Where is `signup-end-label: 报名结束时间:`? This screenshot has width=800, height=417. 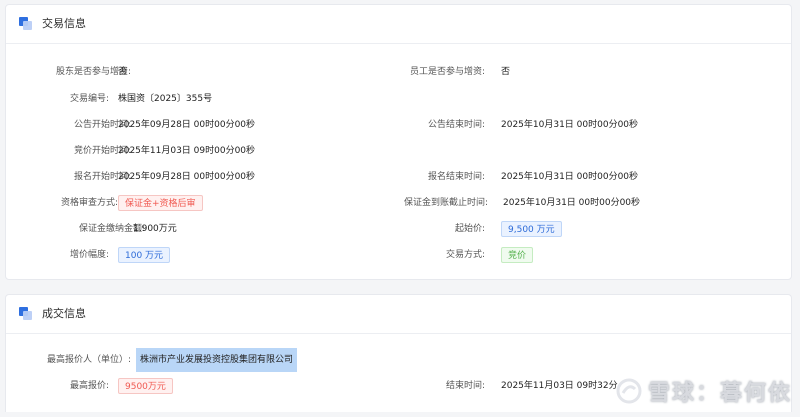
signup-end-label: 报名结束时间: is located at coordinates (456, 177).